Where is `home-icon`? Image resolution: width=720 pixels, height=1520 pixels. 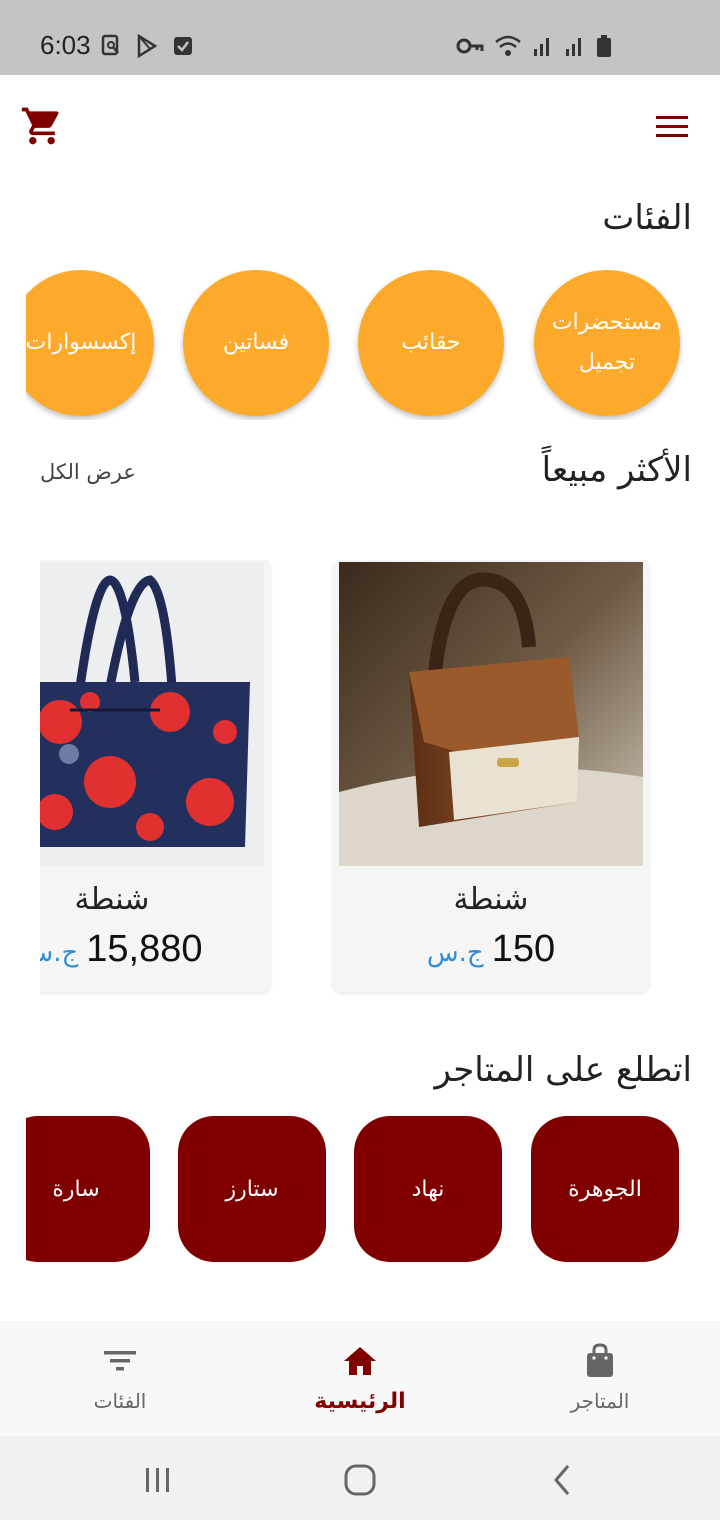 home-icon is located at coordinates (360, 1361).